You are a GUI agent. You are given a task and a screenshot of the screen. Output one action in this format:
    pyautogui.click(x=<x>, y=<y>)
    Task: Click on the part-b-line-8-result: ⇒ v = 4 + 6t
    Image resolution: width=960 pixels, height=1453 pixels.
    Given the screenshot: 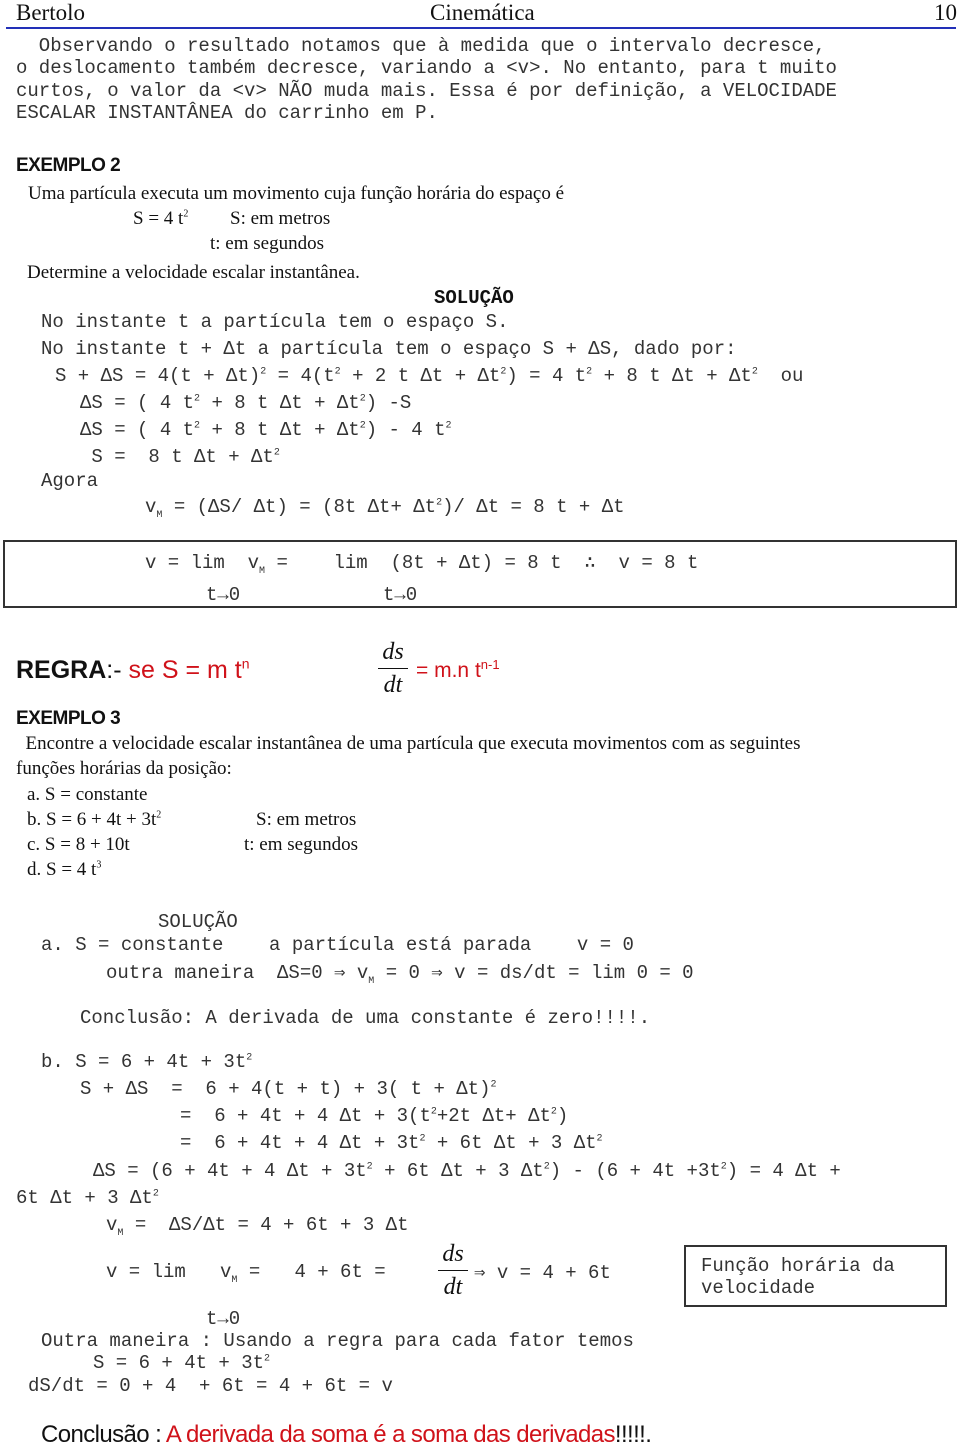 What is the action you would take?
    pyautogui.click(x=542, y=1273)
    